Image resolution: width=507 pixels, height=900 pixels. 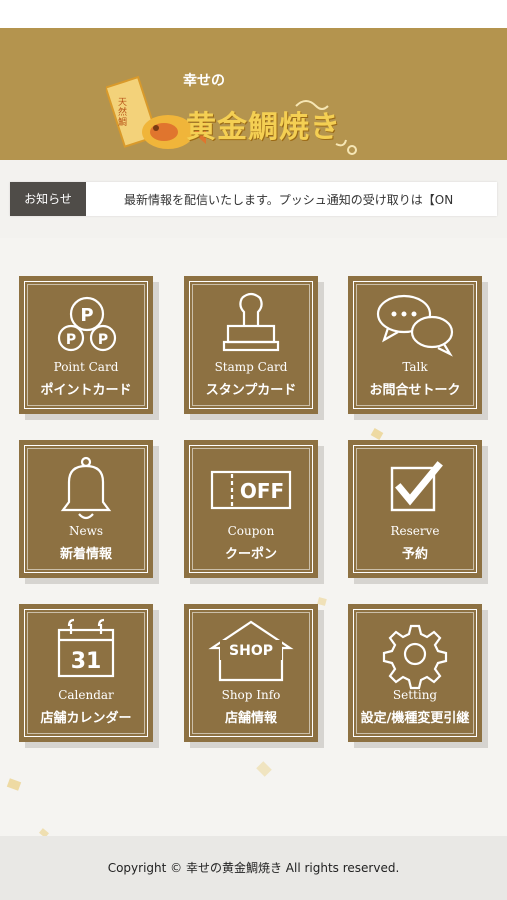 I want to click on menu-tile-jp: クーポン, so click(x=250, y=554).